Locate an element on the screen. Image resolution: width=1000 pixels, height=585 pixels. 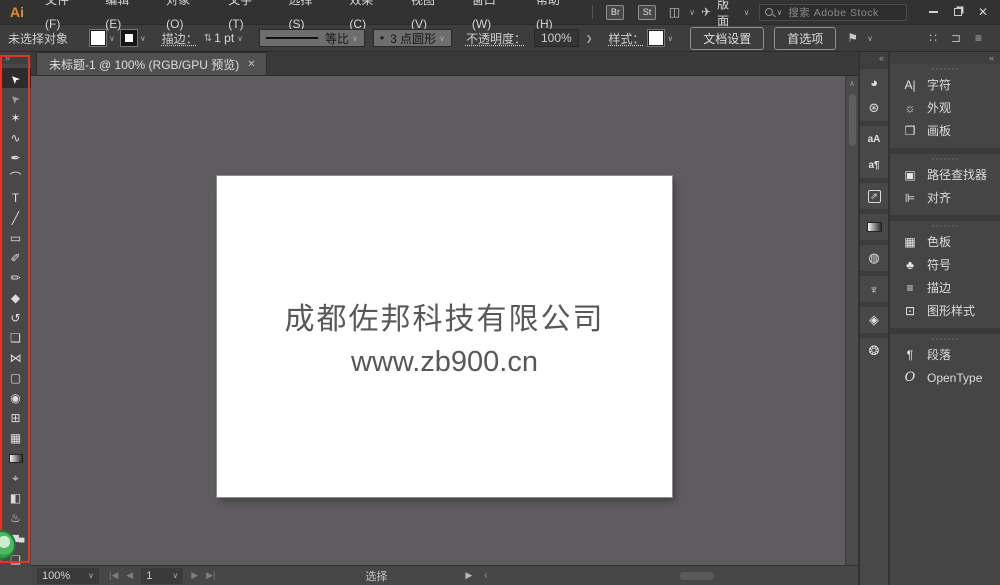
tools-panel: » ➤ ➤ ✶ ∿ ✒ ⌒ T ╱ ▭ ✐ ✏ ◆ ↺ ❏ ⋈ ▢ ◉ ⊞ ▦ ⌖ ◧ ♨ ▂▆▄ ❏ is located at coordinates (15, 318).